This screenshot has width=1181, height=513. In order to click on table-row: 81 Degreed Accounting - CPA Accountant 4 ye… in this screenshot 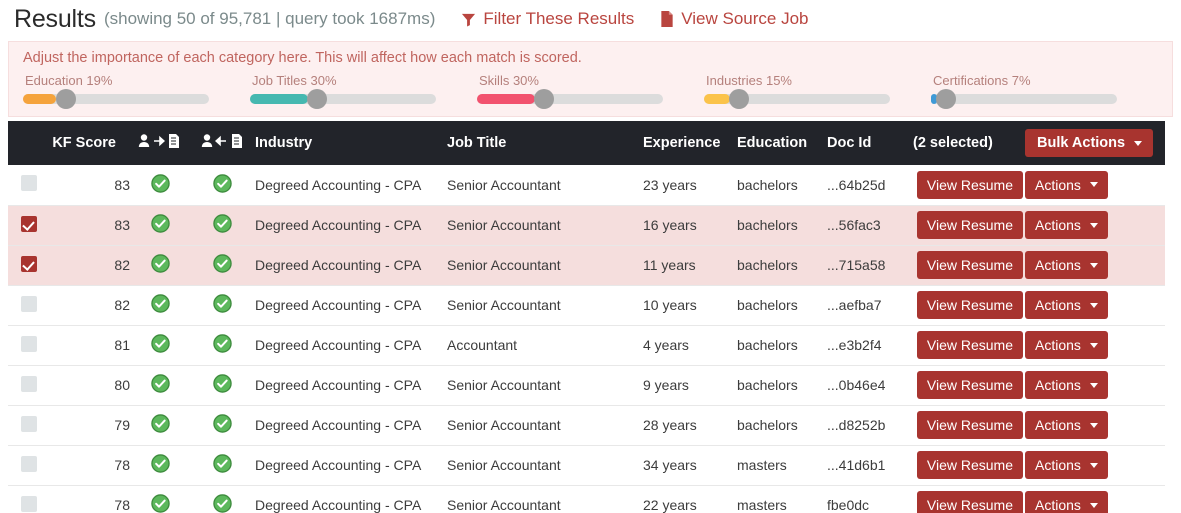, I will do `click(586, 345)`.